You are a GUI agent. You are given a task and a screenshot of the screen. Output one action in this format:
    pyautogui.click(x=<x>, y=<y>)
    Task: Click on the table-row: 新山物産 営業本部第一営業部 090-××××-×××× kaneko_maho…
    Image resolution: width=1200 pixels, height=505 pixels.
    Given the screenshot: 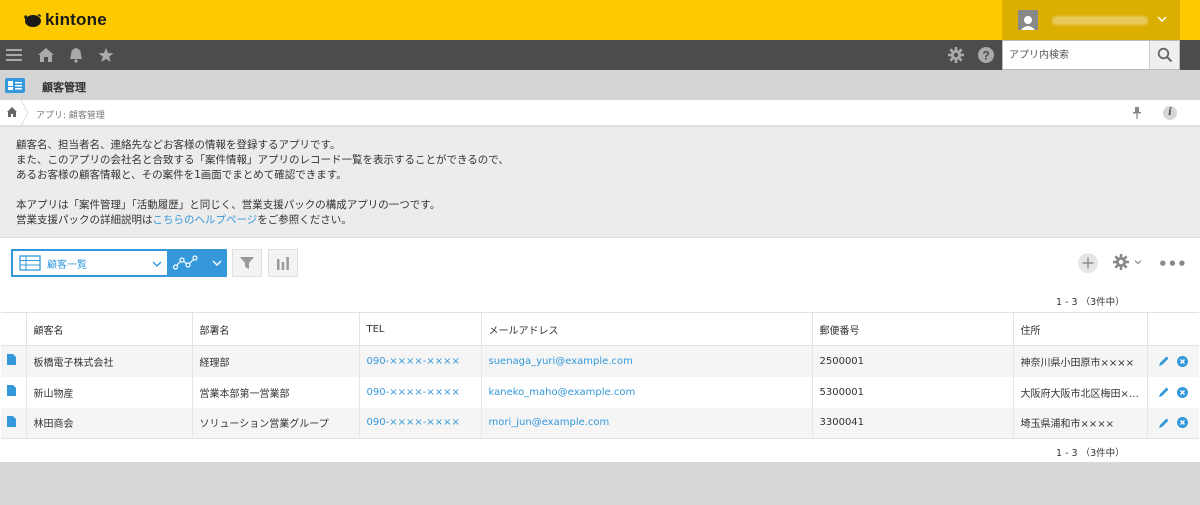 What is the action you would take?
    pyautogui.click(x=600, y=392)
    